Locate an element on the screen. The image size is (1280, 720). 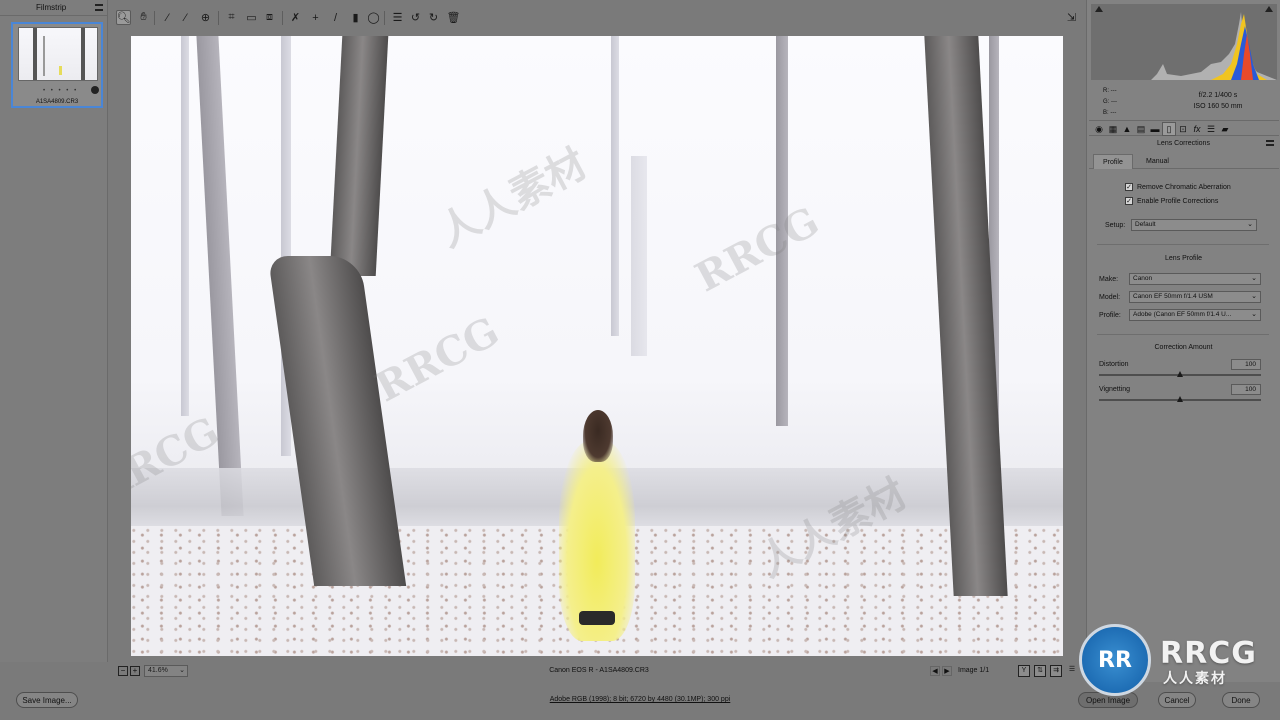
detail-tab-icon: ▲ is located at coordinates (1127, 129).